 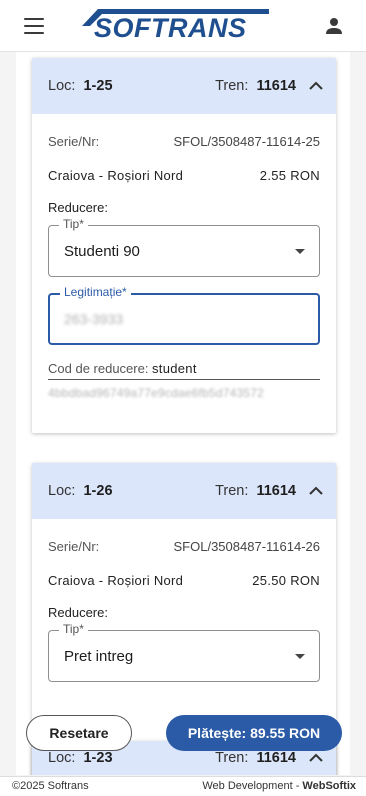 What do you see at coordinates (79, 733) in the screenshot?
I see `reset-button: Resetare` at bounding box center [79, 733].